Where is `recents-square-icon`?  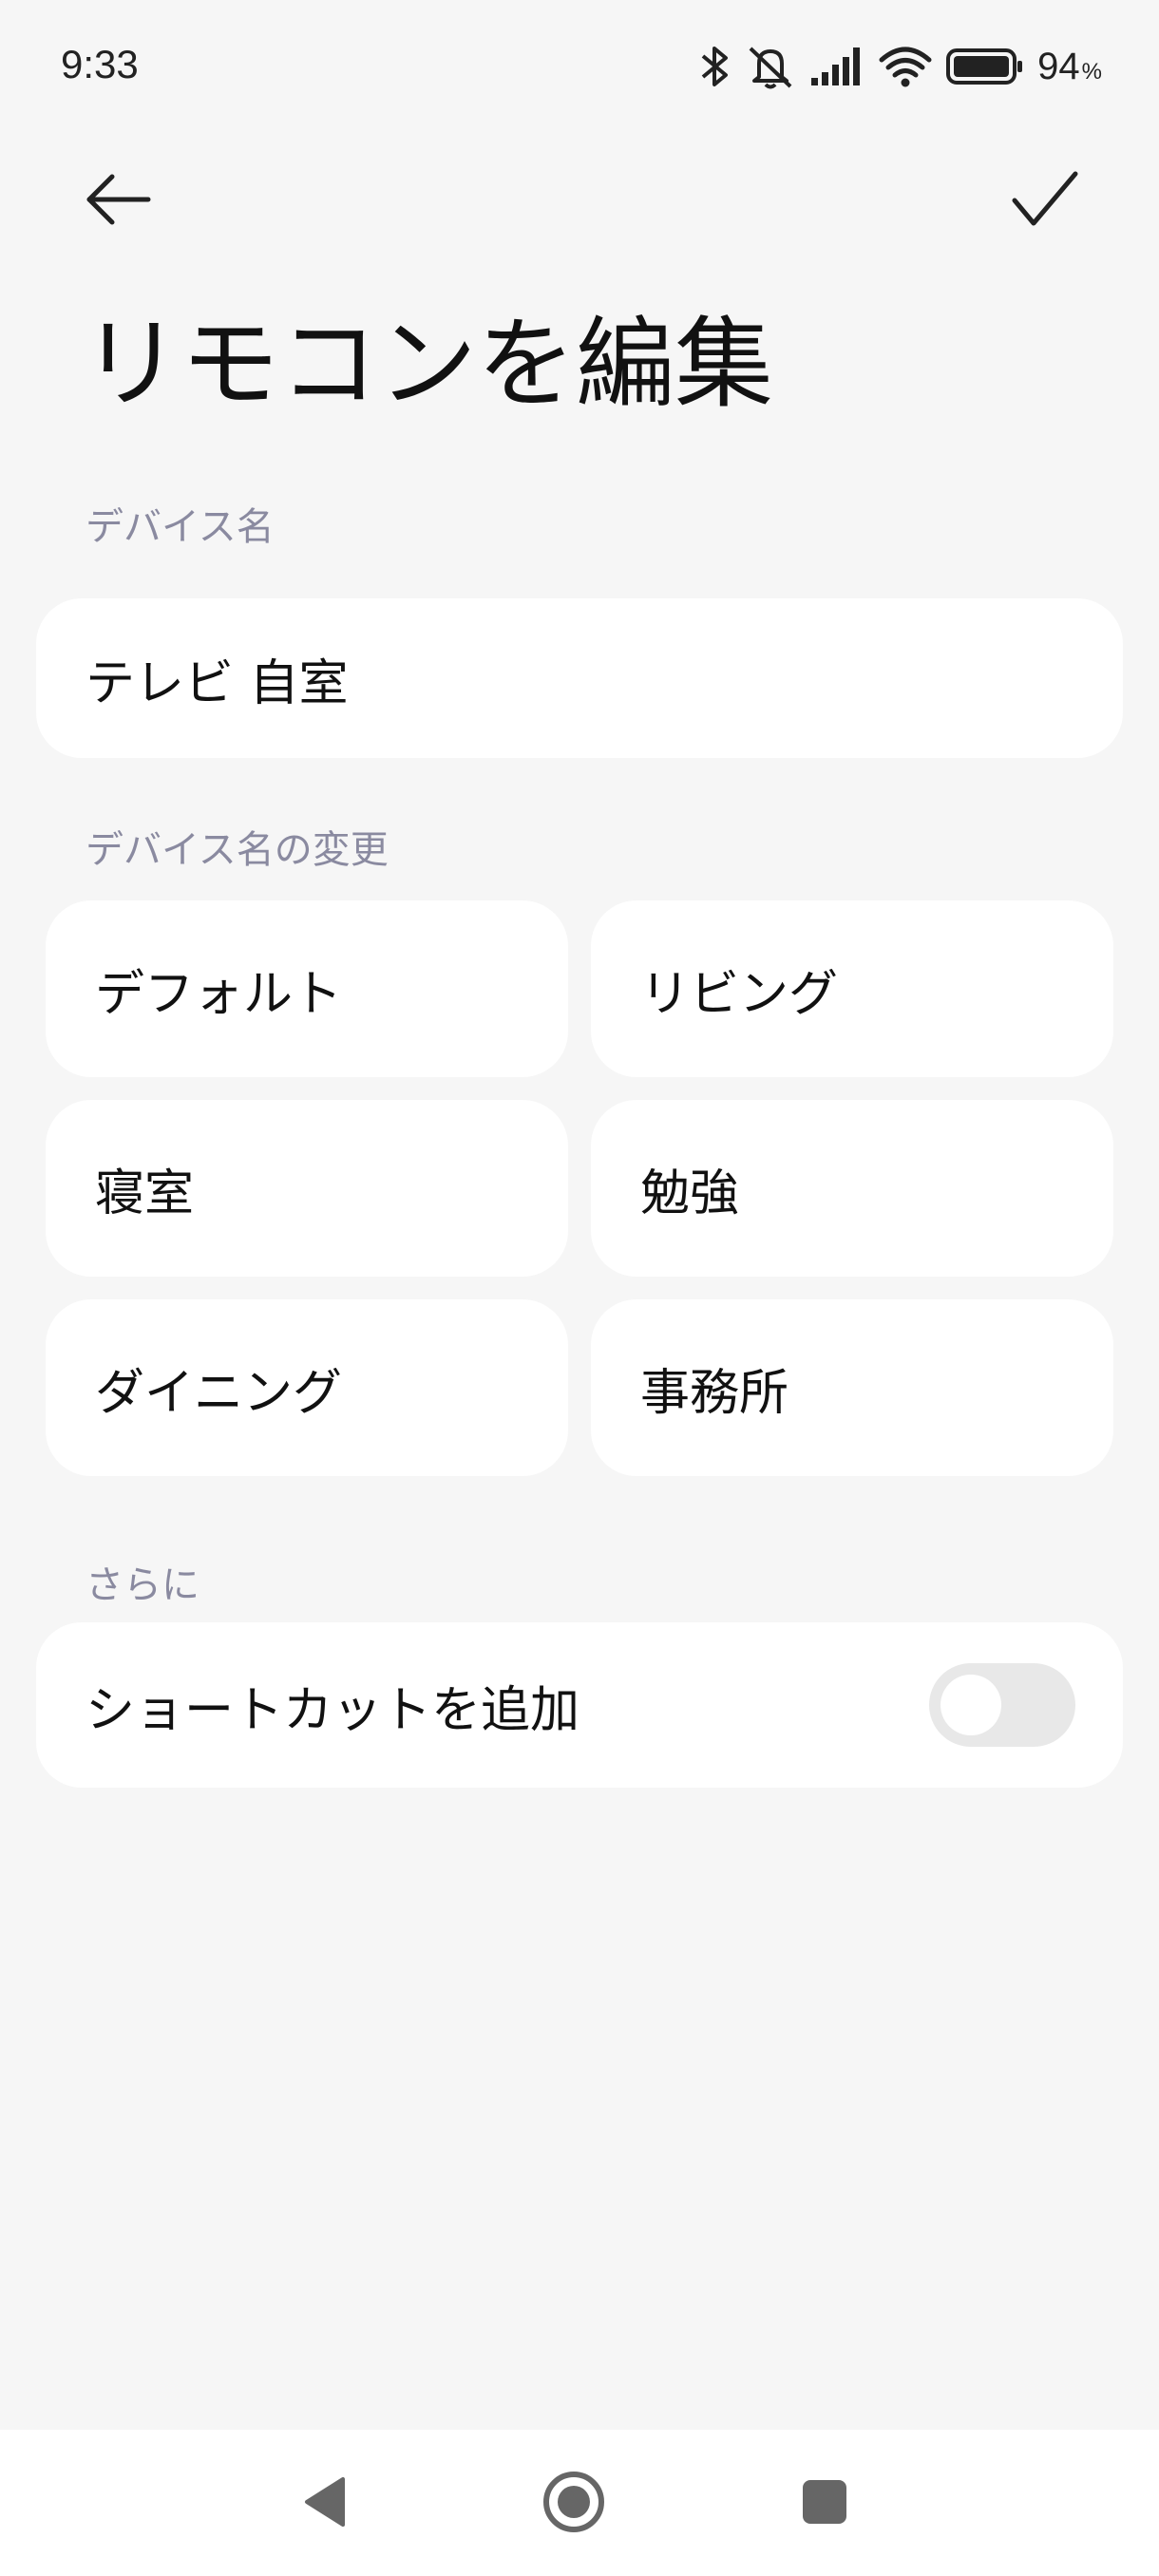 recents-square-icon is located at coordinates (824, 2503).